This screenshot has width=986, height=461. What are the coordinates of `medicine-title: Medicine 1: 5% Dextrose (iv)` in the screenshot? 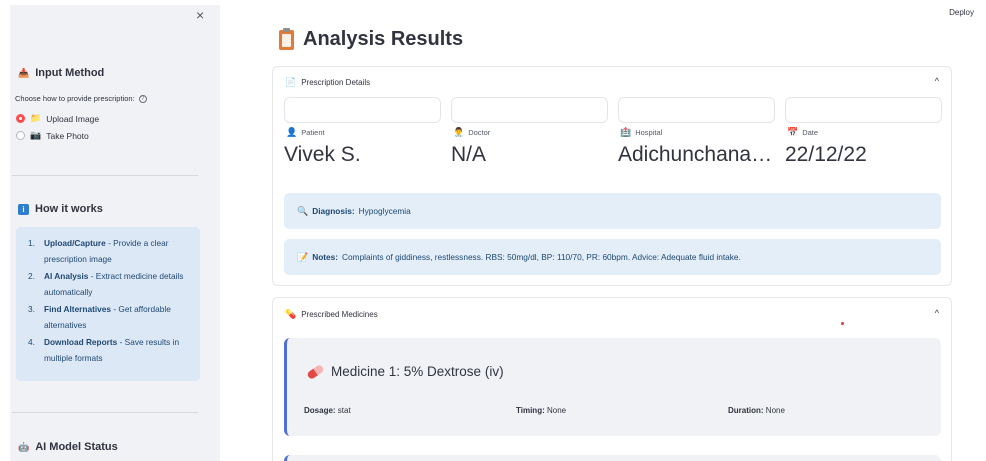 It's located at (405, 371).